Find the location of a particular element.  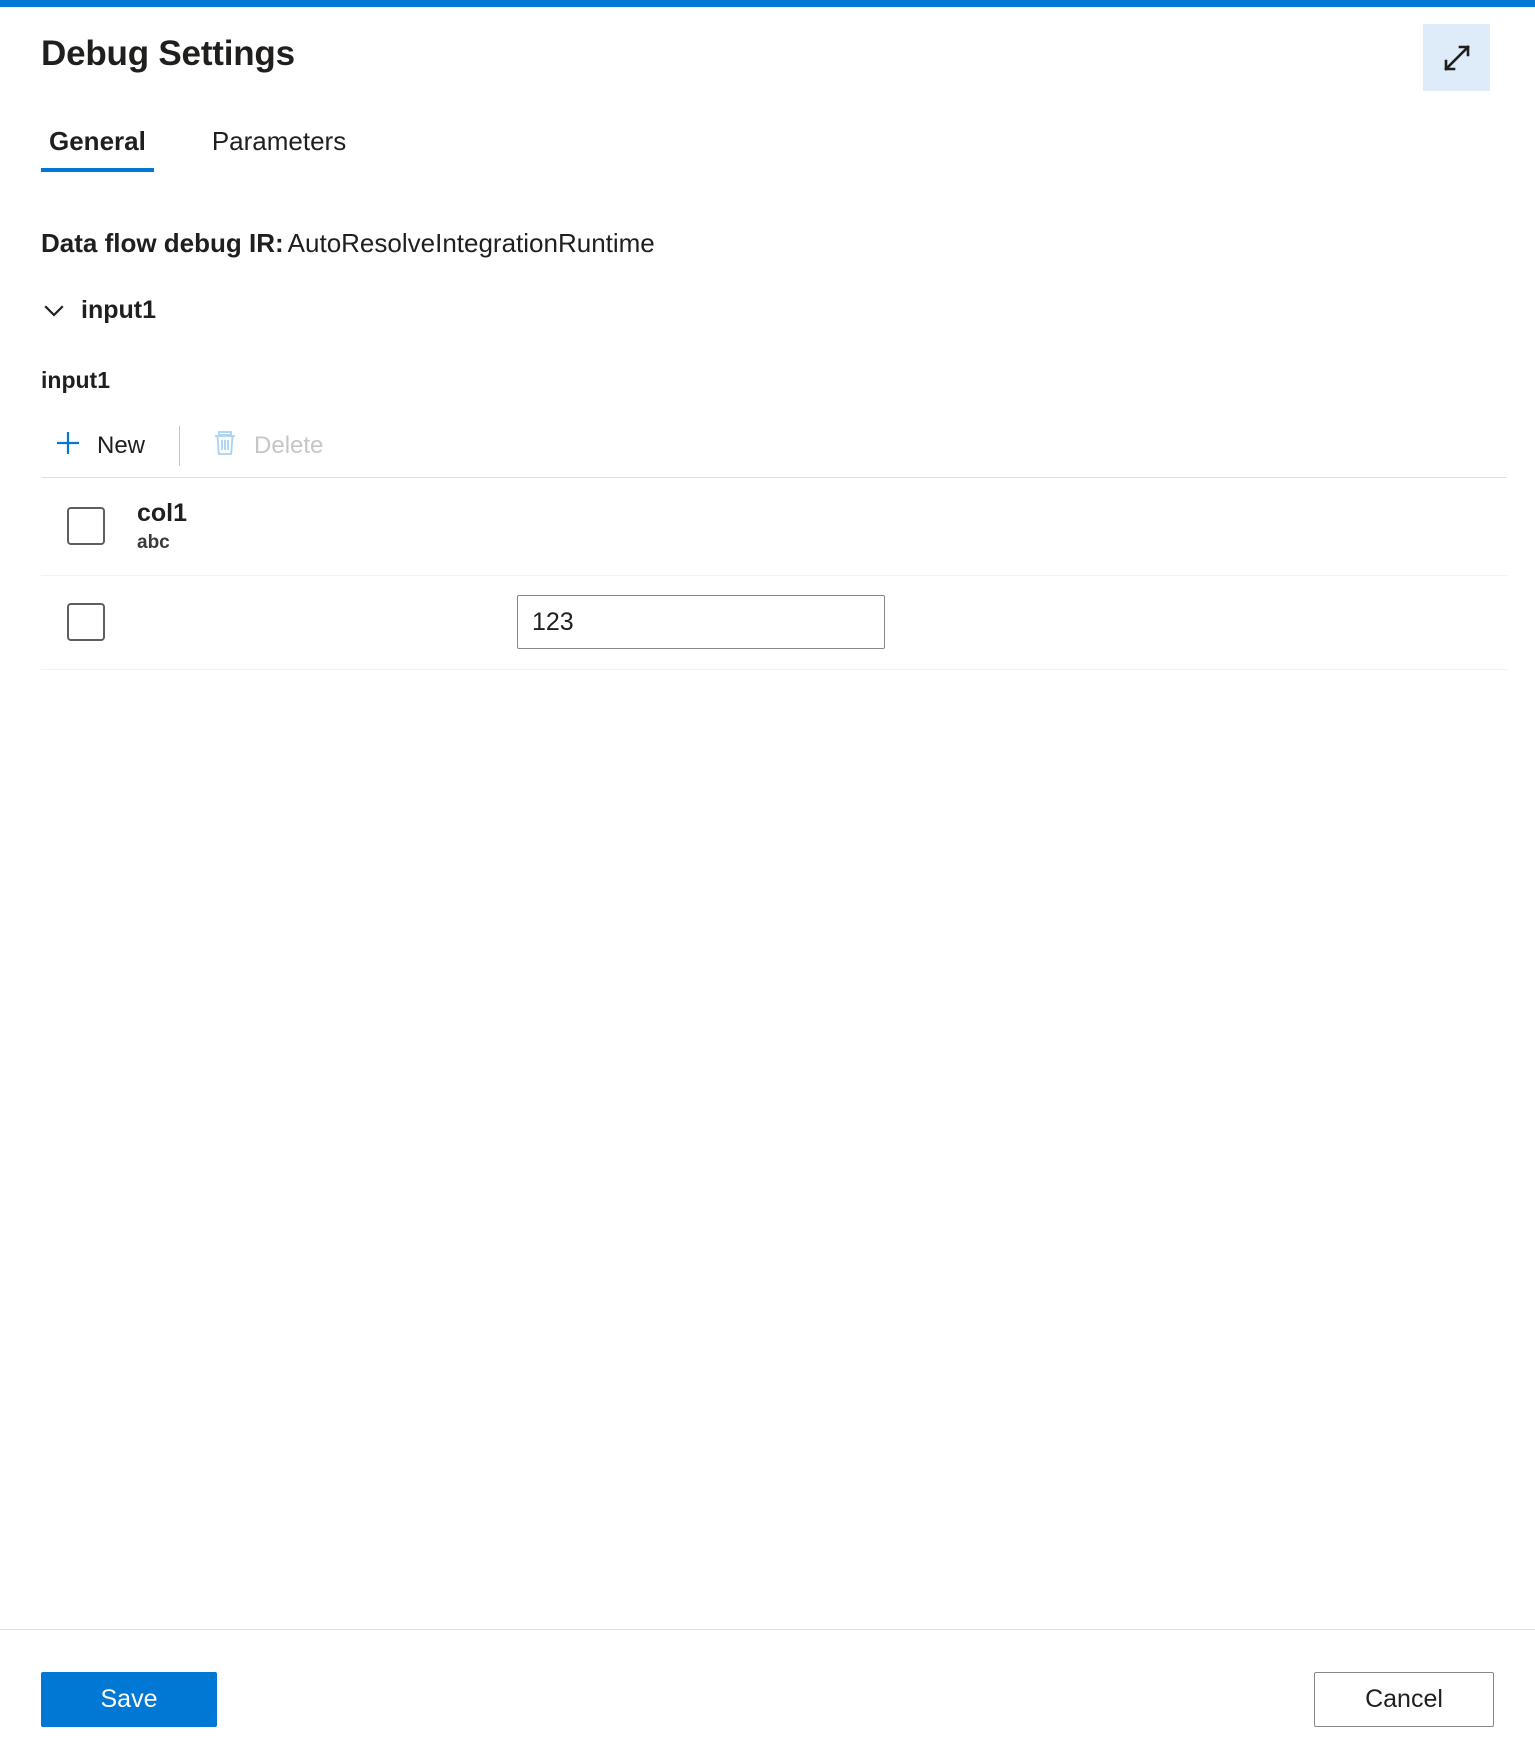

collapsible-input1: input1 is located at coordinates (98, 310).